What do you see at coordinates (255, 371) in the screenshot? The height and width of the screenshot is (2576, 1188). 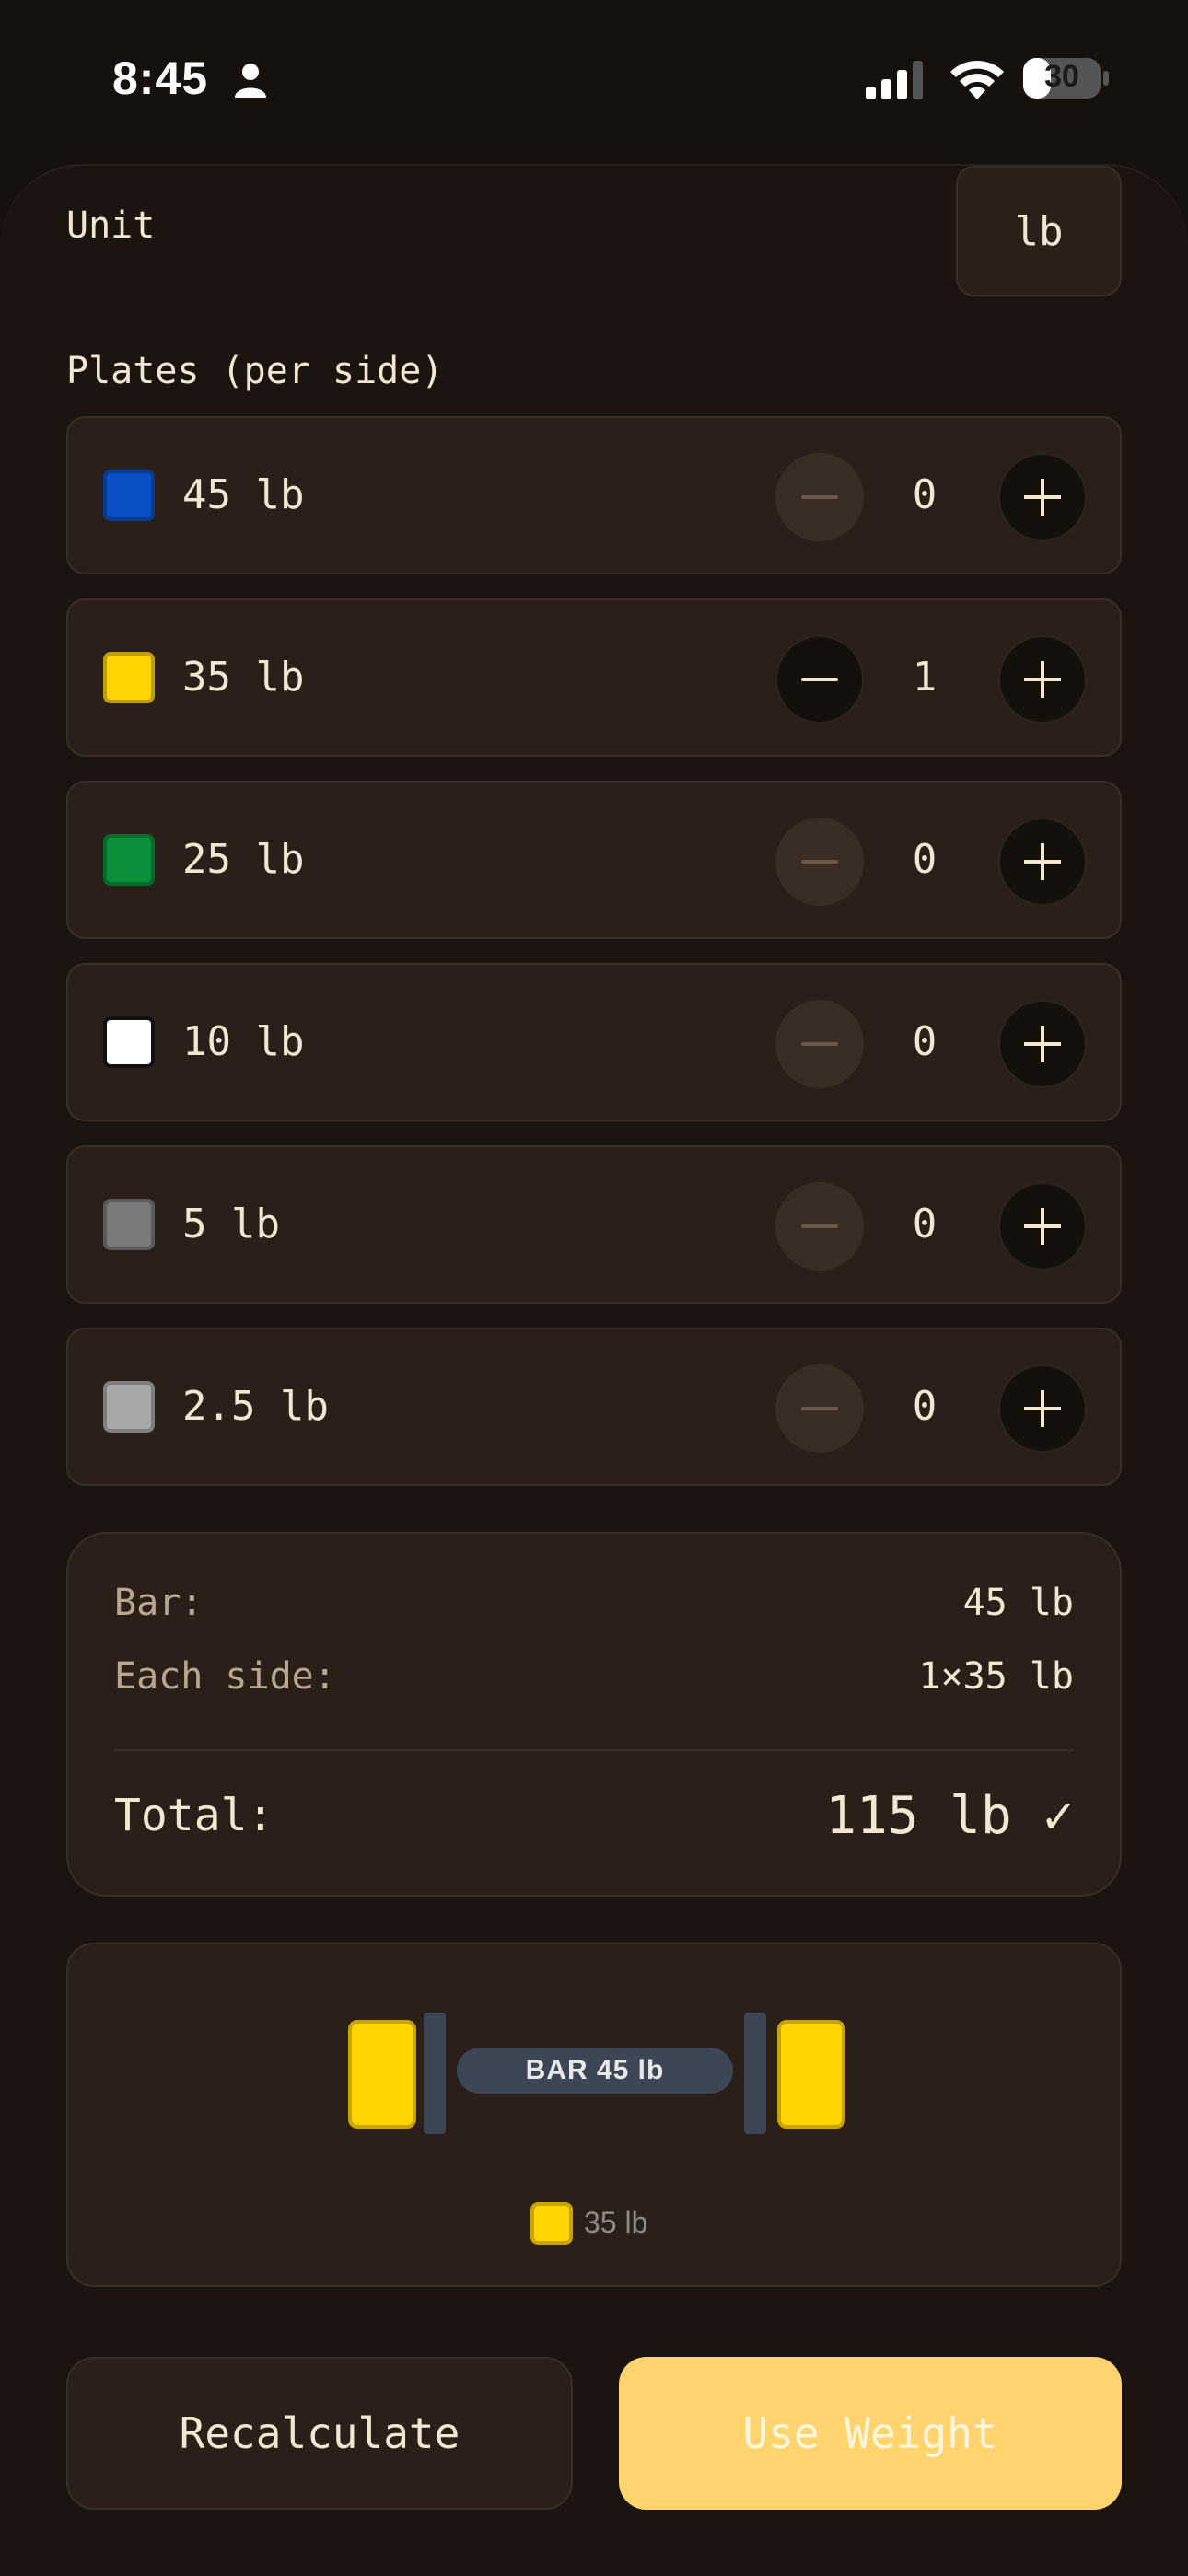 I see `plates-section-label: Plates (per side)` at bounding box center [255, 371].